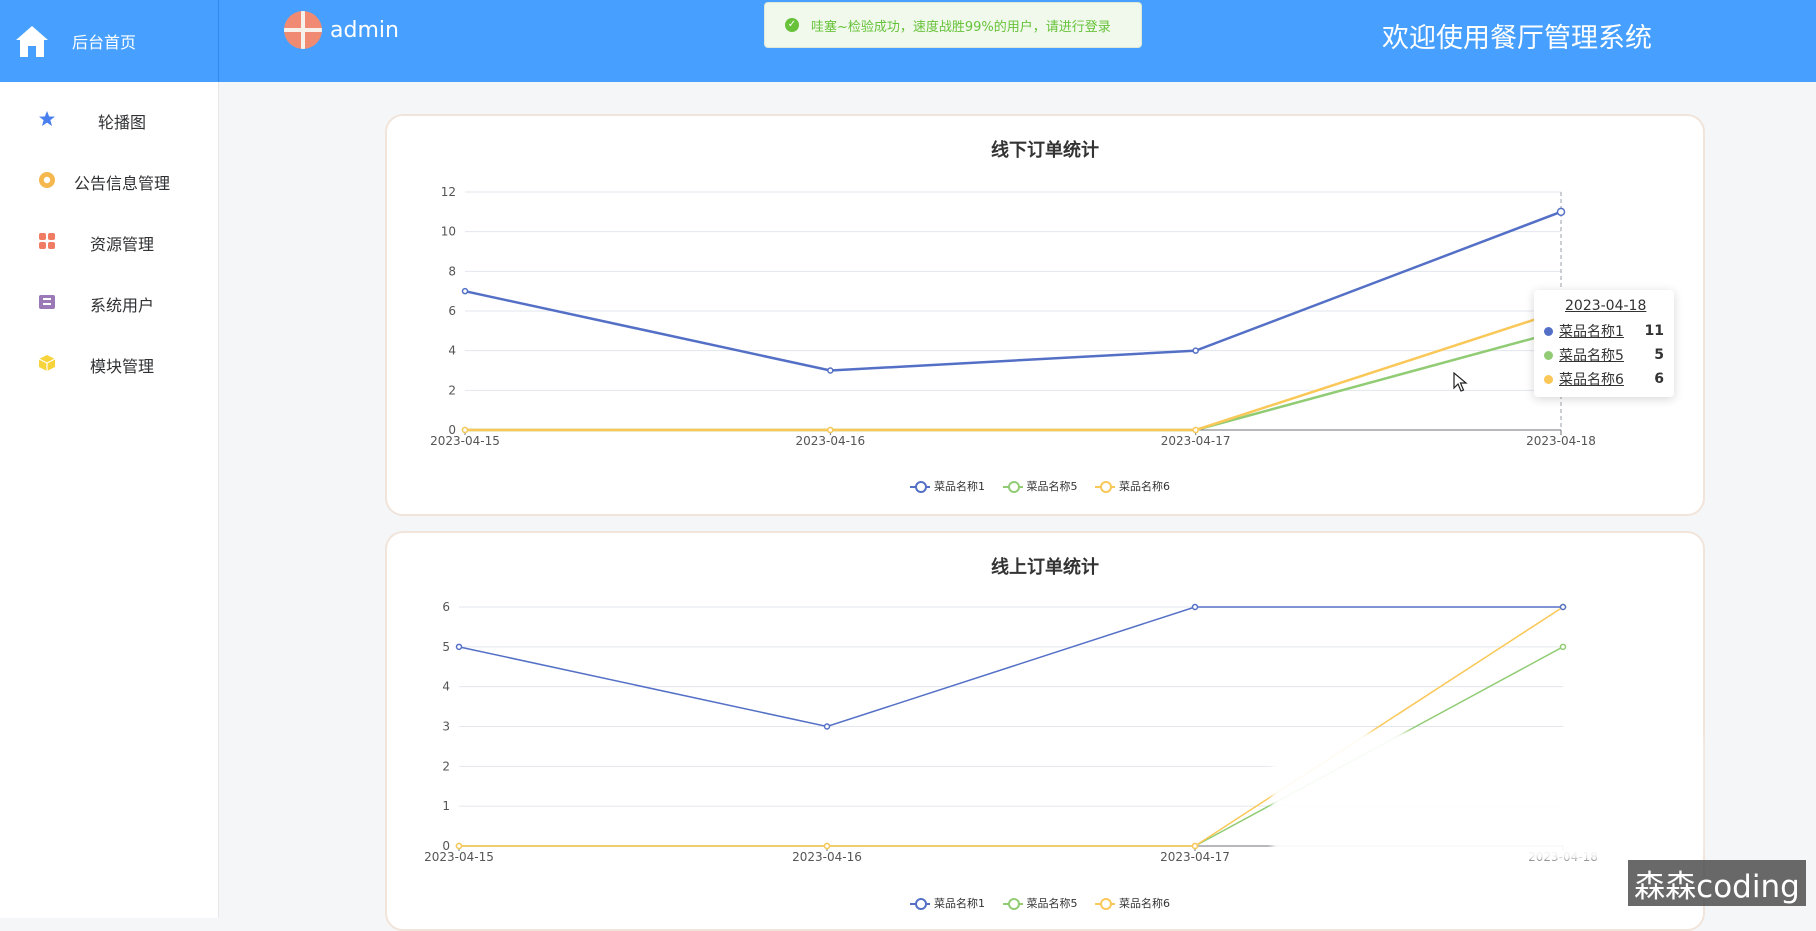  What do you see at coordinates (303, 30) in the screenshot?
I see `avatar` at bounding box center [303, 30].